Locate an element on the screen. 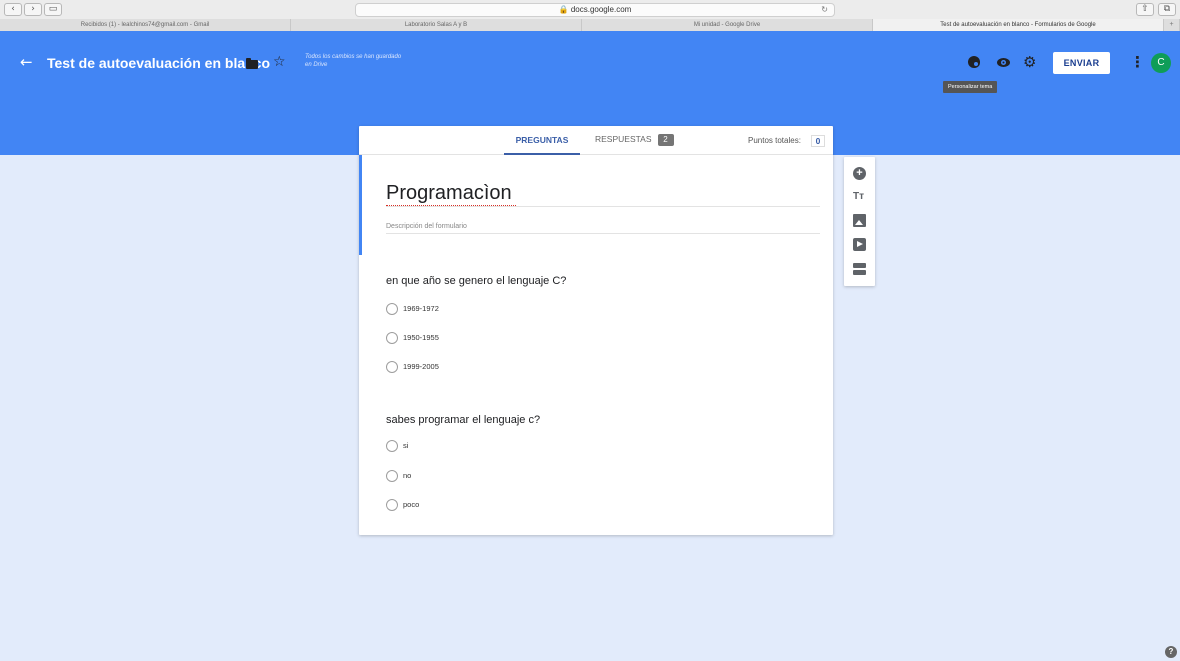 The width and height of the screenshot is (1180, 661). url-text: 🔒 docs.google.com is located at coordinates (595, 9).